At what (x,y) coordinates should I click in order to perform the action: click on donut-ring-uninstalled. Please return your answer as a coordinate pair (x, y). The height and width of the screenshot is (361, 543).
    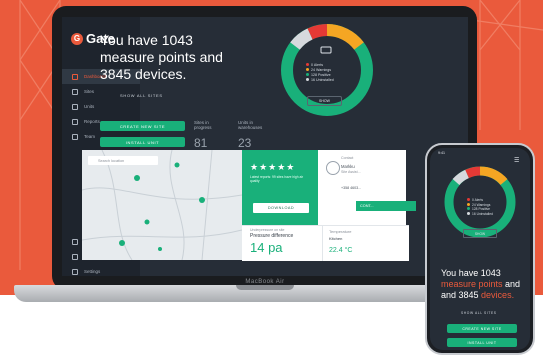
    Looking at the image, I should click on (301, 39).